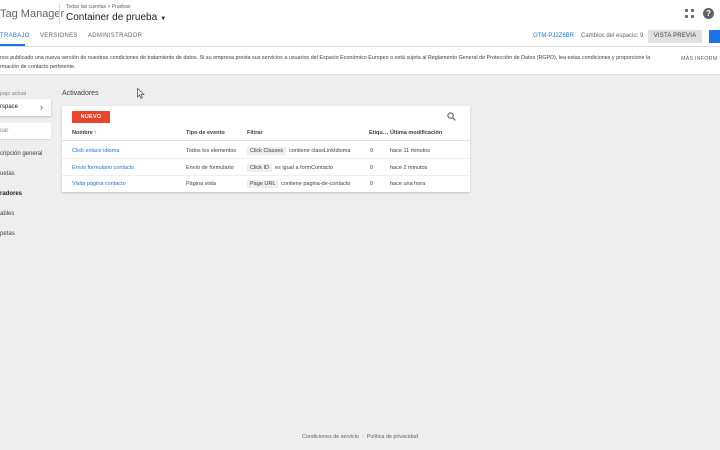 The width and height of the screenshot is (720, 450). Describe the element at coordinates (708, 13) in the screenshot. I see `help-icon: ?` at that location.